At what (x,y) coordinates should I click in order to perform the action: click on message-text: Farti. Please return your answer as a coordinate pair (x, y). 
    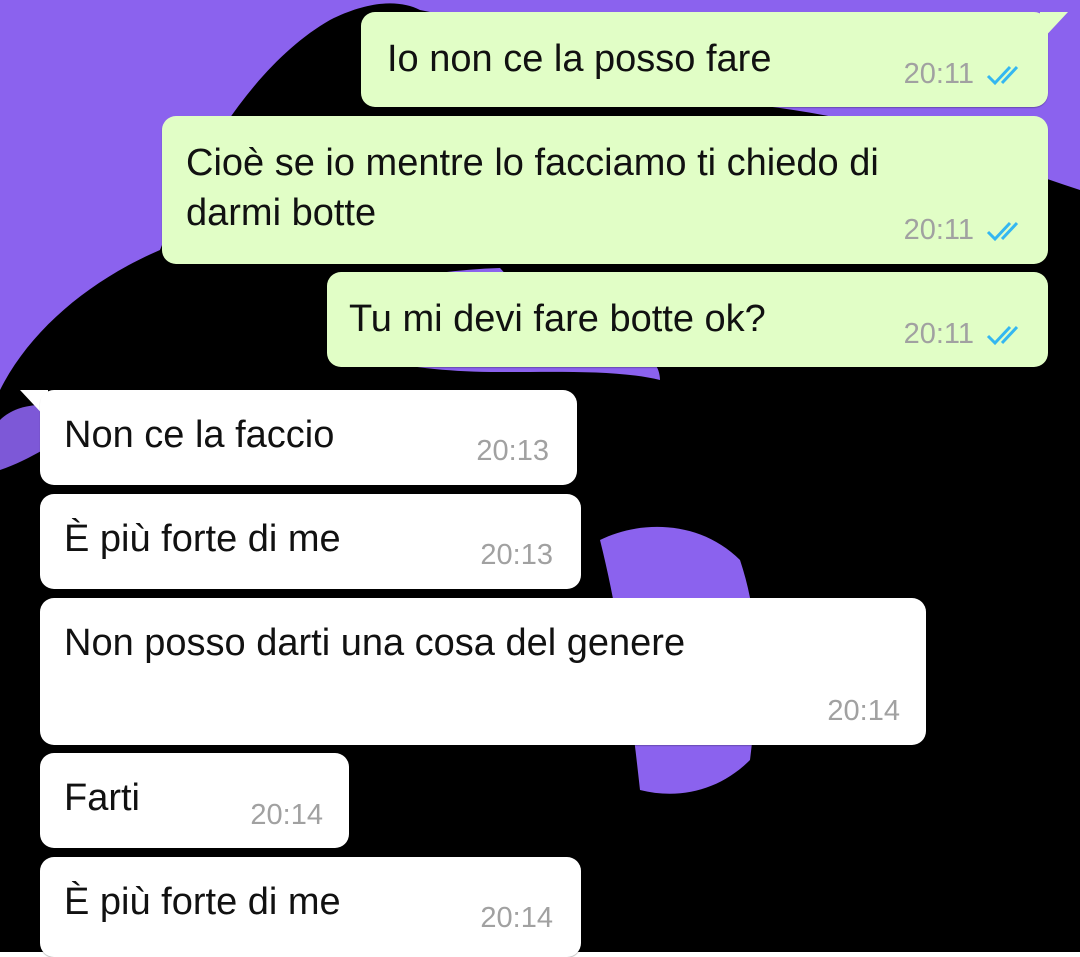
    Looking at the image, I should click on (102, 798).